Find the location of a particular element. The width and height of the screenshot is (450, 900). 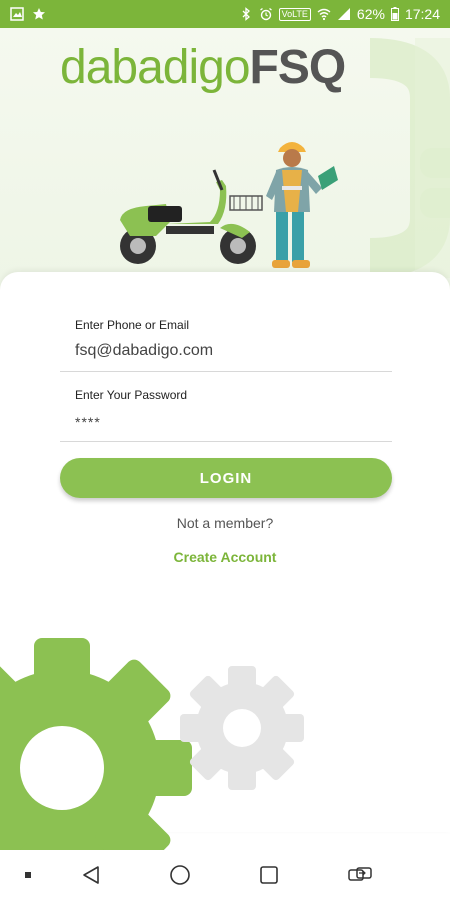

alarm-icon is located at coordinates (265, 14).